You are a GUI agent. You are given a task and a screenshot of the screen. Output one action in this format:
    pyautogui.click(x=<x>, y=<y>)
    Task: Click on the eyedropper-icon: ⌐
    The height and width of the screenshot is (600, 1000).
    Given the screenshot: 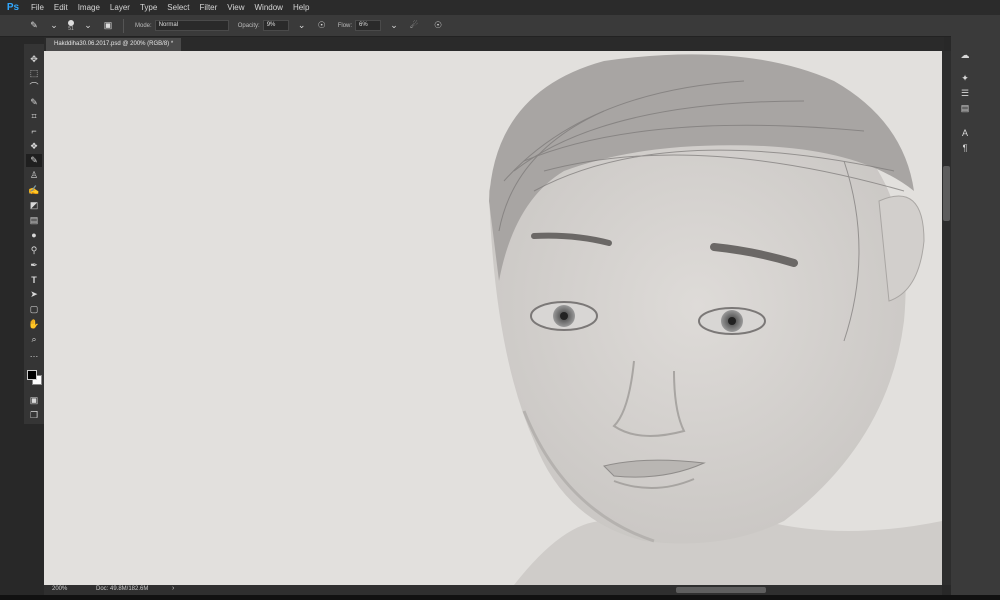 What is the action you would take?
    pyautogui.click(x=34, y=131)
    